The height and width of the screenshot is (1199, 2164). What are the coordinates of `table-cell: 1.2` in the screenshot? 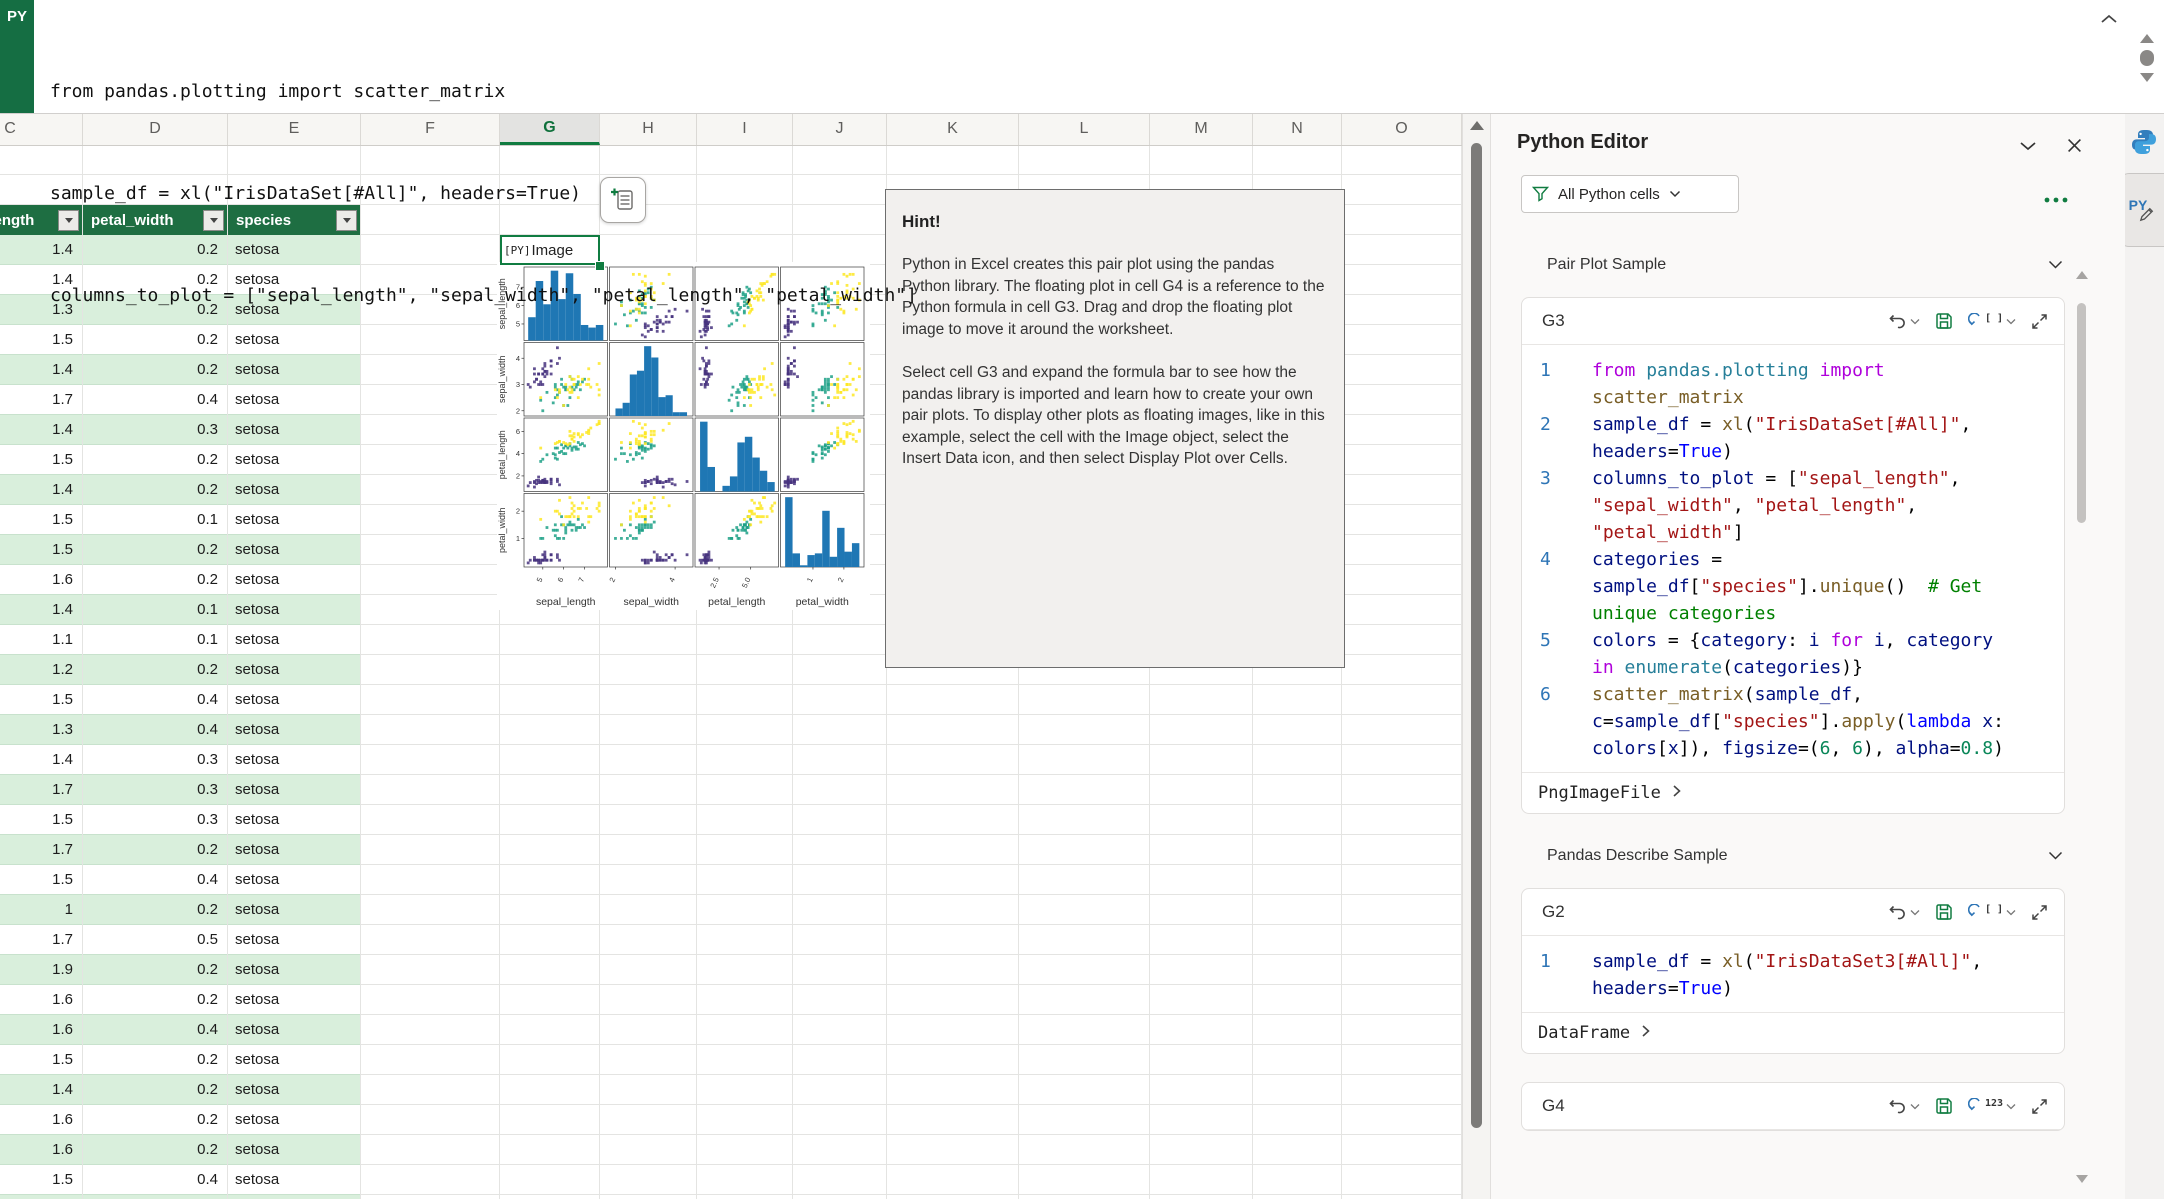 It's located at (41, 669).